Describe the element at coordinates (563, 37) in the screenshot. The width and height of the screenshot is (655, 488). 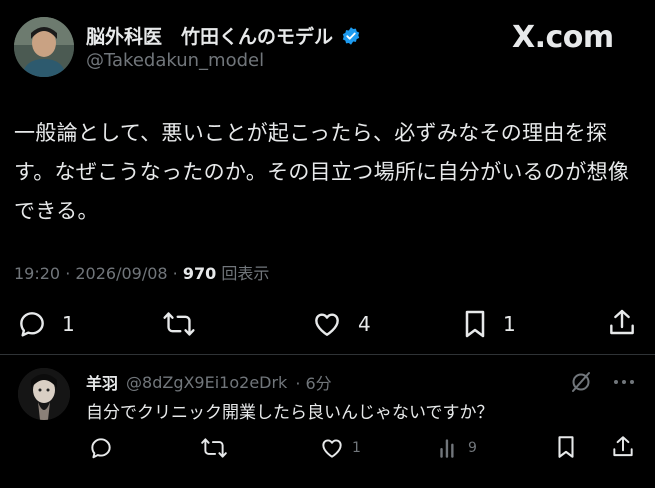
I see `x-com-logo: X.com` at that location.